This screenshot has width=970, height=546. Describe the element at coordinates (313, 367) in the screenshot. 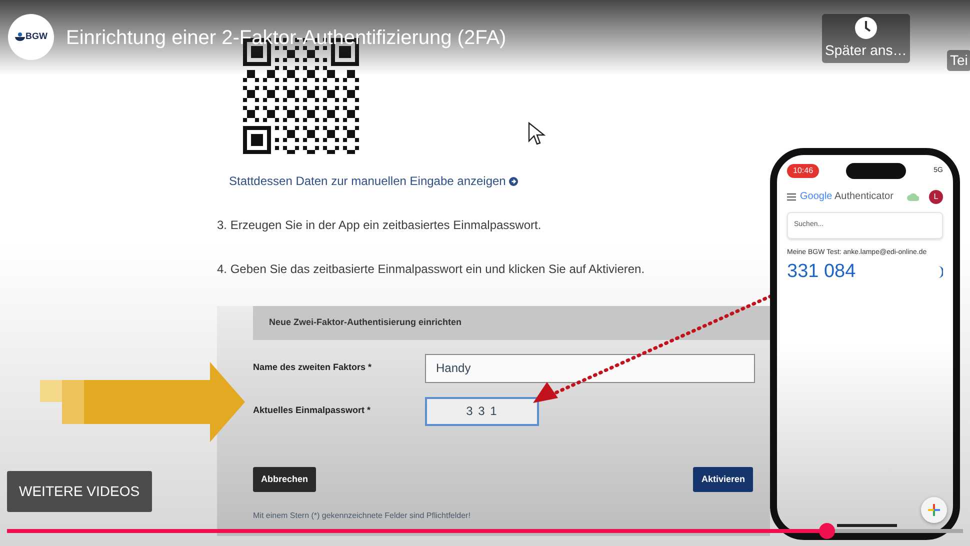

I see `field-label: Name des zweiten Faktors *` at that location.